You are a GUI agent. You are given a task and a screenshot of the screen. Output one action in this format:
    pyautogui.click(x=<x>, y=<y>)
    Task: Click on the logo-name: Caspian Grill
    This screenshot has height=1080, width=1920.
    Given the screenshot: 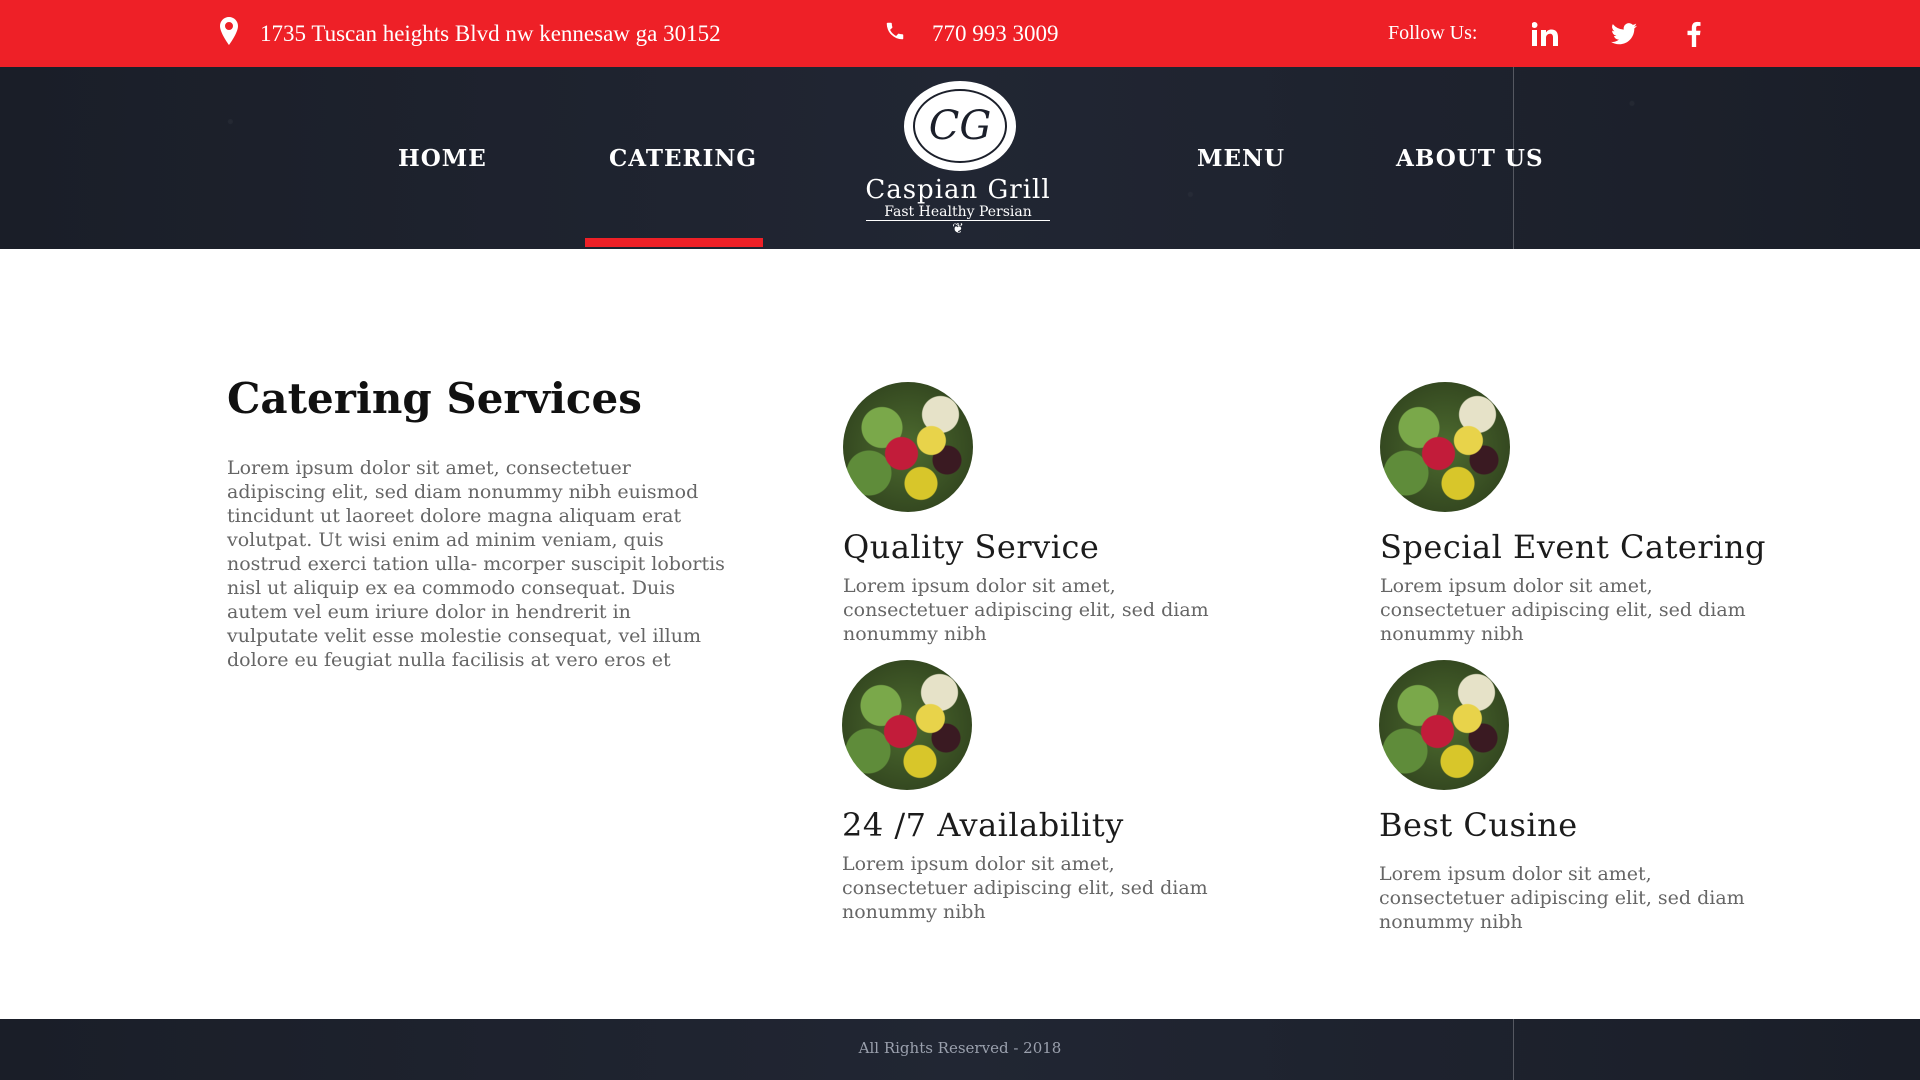 What is the action you would take?
    pyautogui.click(x=958, y=190)
    